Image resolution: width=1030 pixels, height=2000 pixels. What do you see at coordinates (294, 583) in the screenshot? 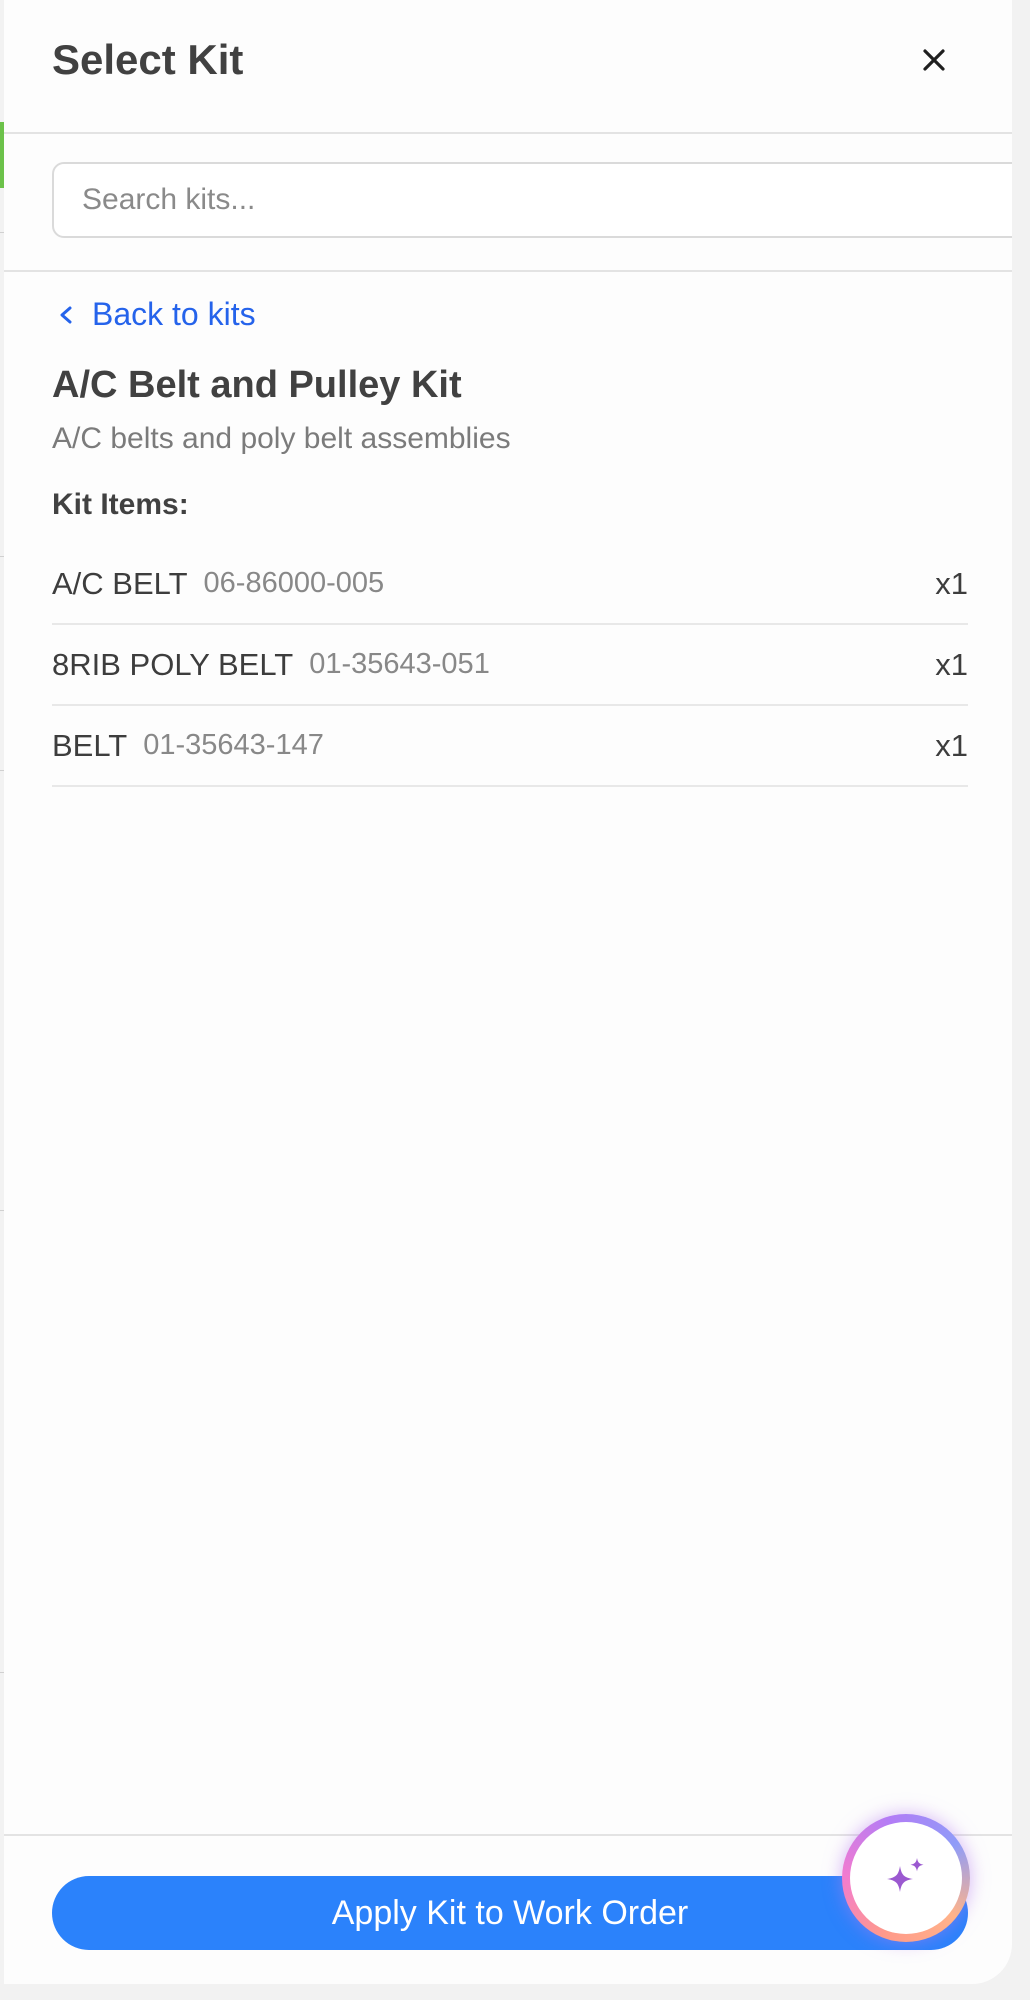
I see `kit-item-part-number: 06-86000-005` at bounding box center [294, 583].